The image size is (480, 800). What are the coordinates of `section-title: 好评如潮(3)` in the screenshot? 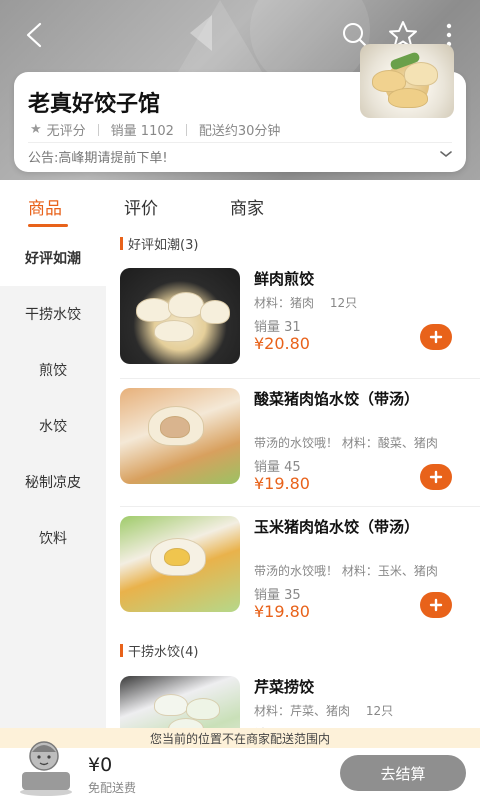 It's located at (159, 243).